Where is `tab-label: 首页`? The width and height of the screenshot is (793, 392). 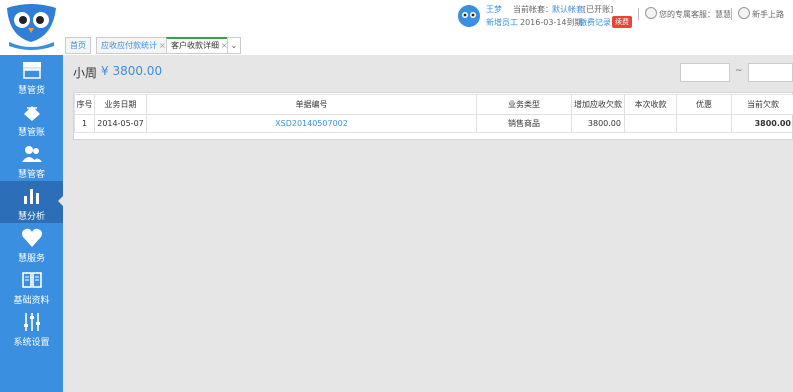 tab-label: 首页 is located at coordinates (78, 45).